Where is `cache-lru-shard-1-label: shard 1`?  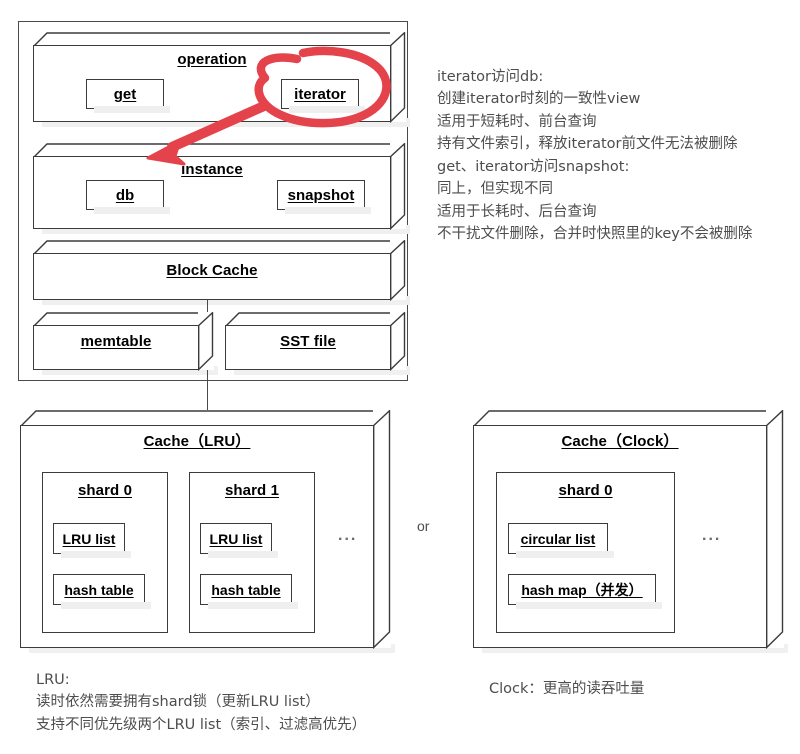 cache-lru-shard-1-label: shard 1 is located at coordinates (252, 490).